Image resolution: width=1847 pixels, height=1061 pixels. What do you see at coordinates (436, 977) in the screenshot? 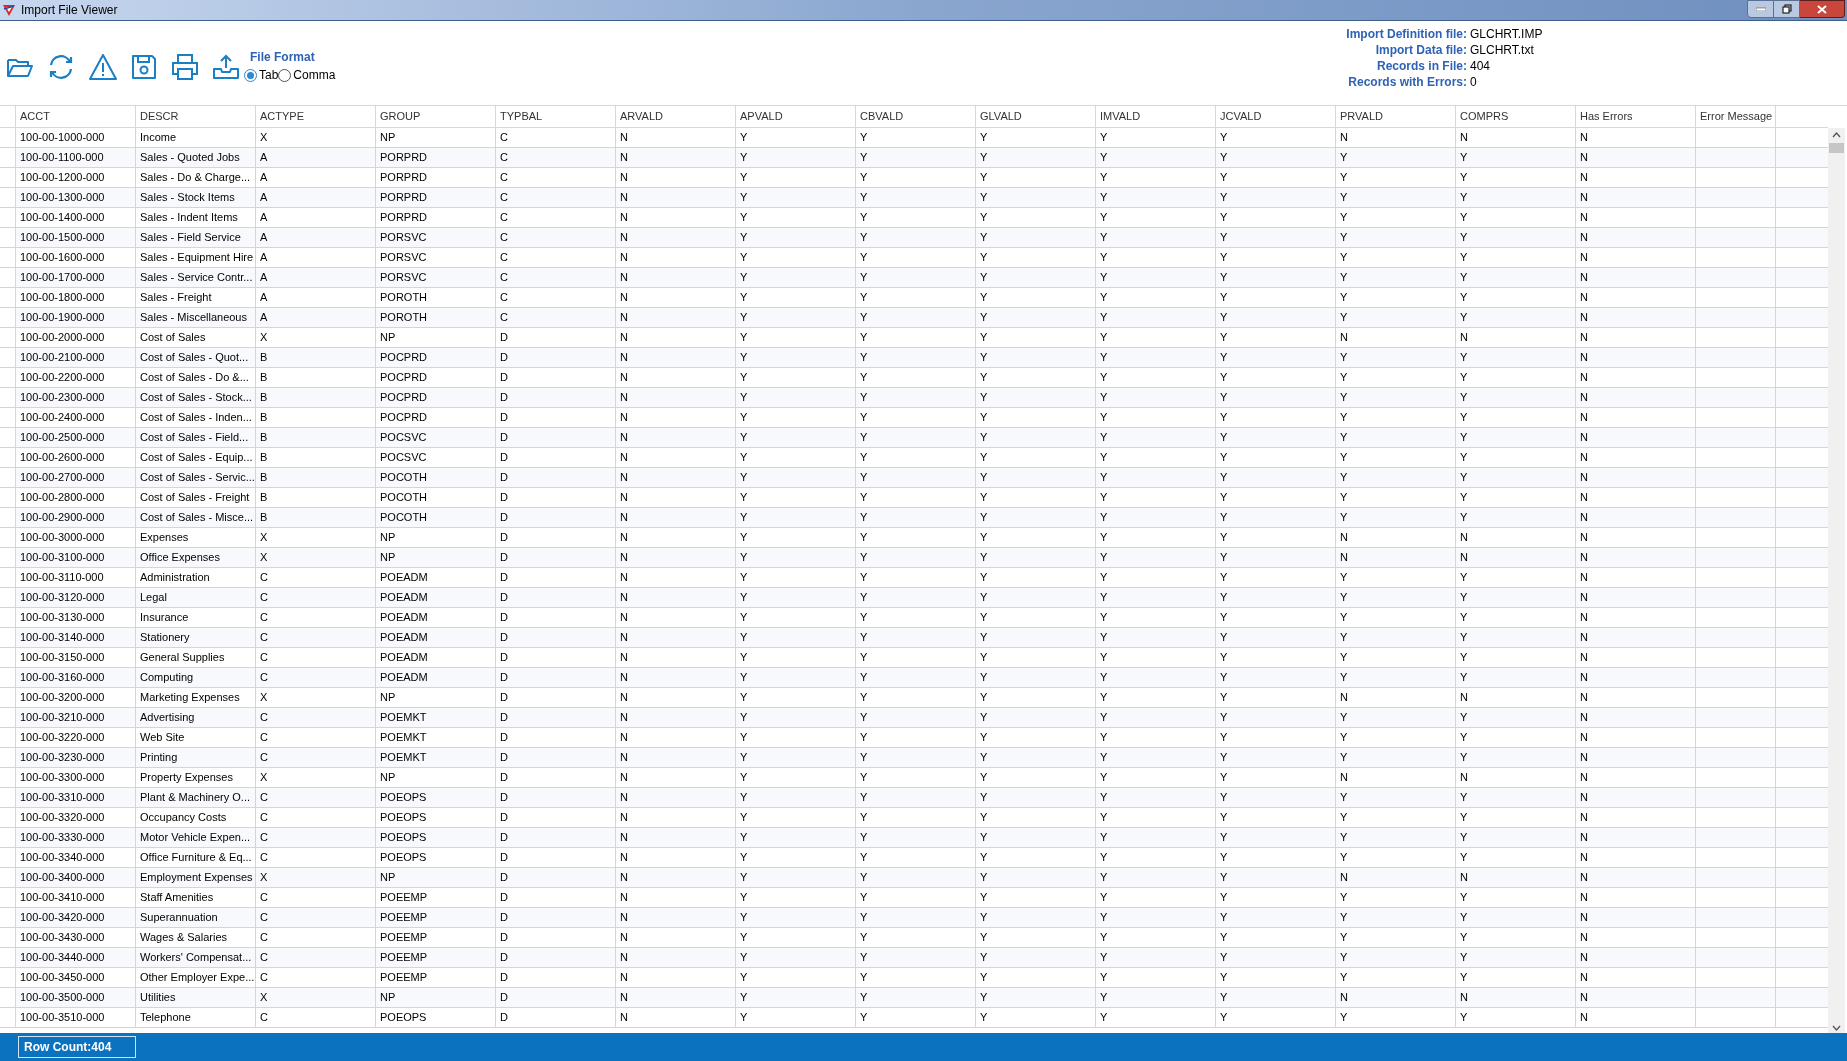
I see `table-cell: POEEMP` at bounding box center [436, 977].